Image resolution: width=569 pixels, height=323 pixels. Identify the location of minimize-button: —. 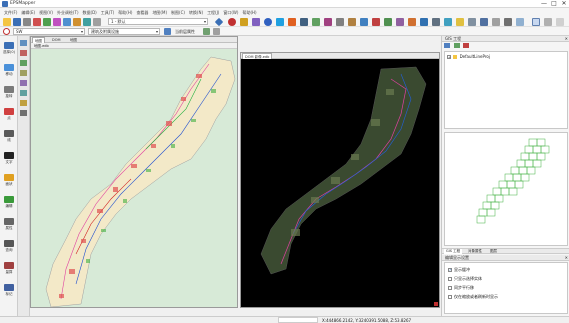
(544, 4).